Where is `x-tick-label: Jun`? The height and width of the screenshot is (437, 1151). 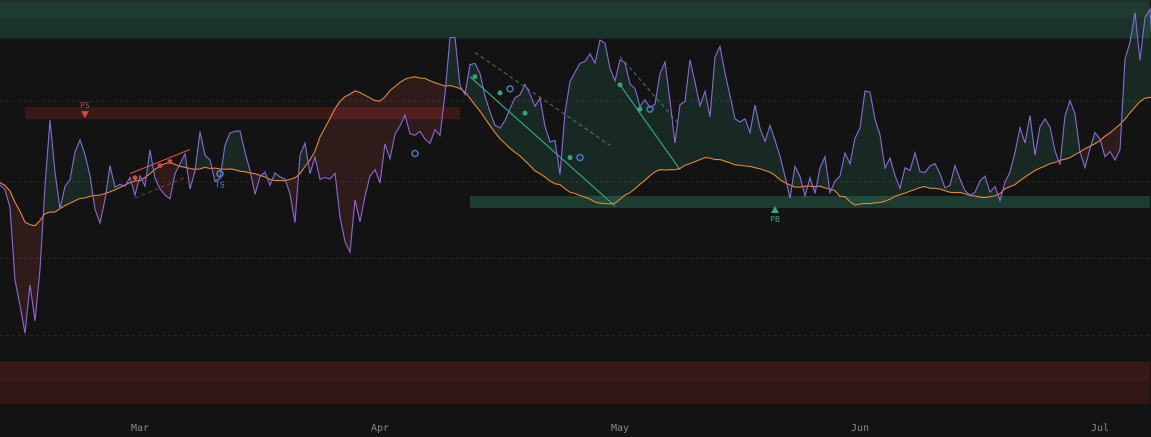
x-tick-label: Jun is located at coordinates (860, 428).